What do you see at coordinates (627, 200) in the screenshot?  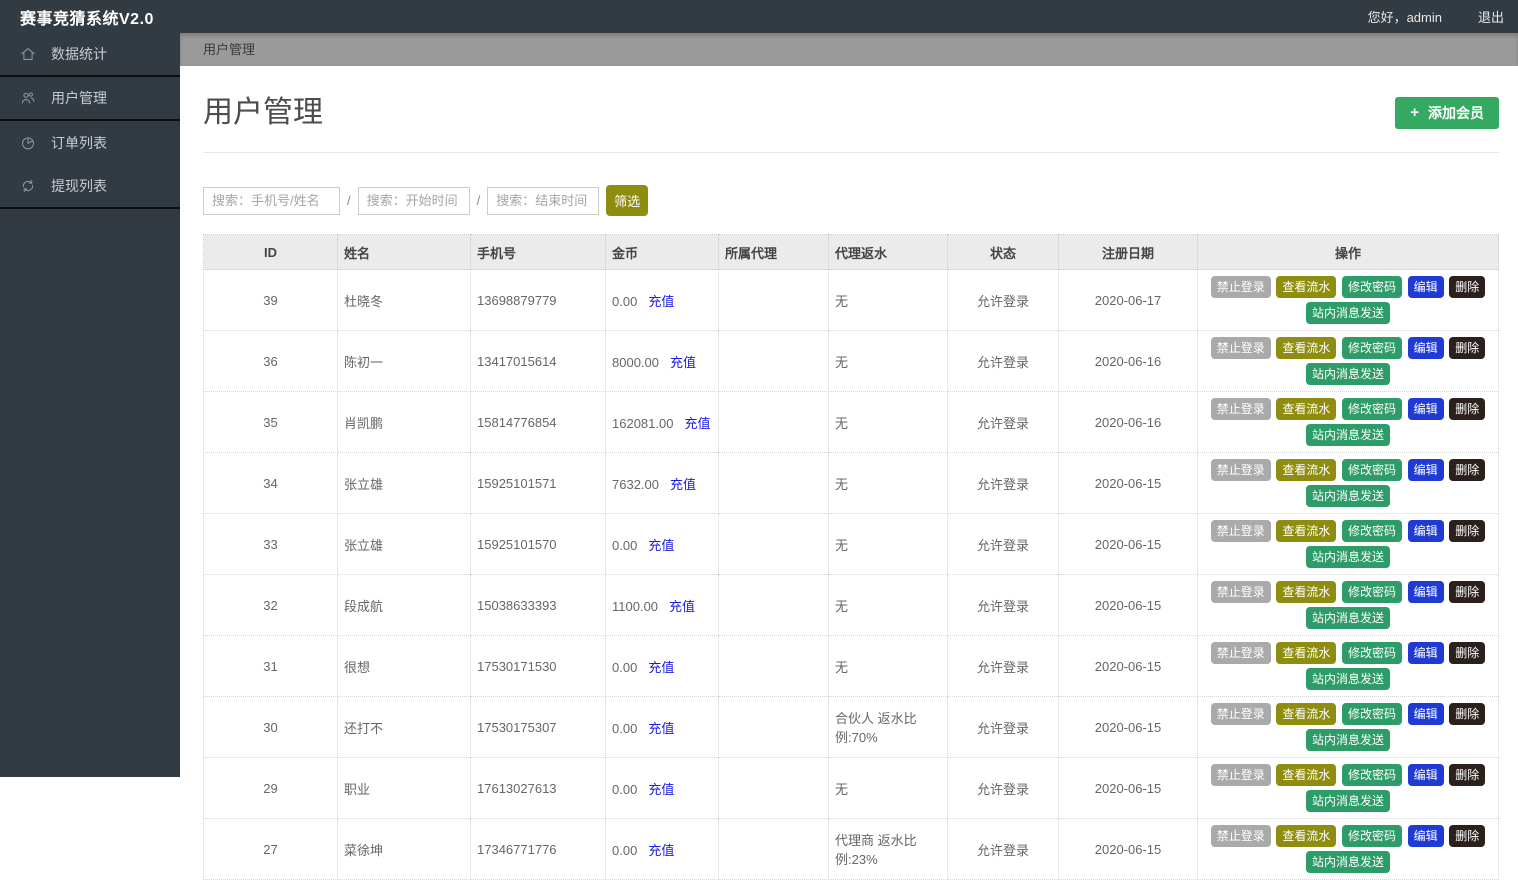 I see `filter-button: 筛选` at bounding box center [627, 200].